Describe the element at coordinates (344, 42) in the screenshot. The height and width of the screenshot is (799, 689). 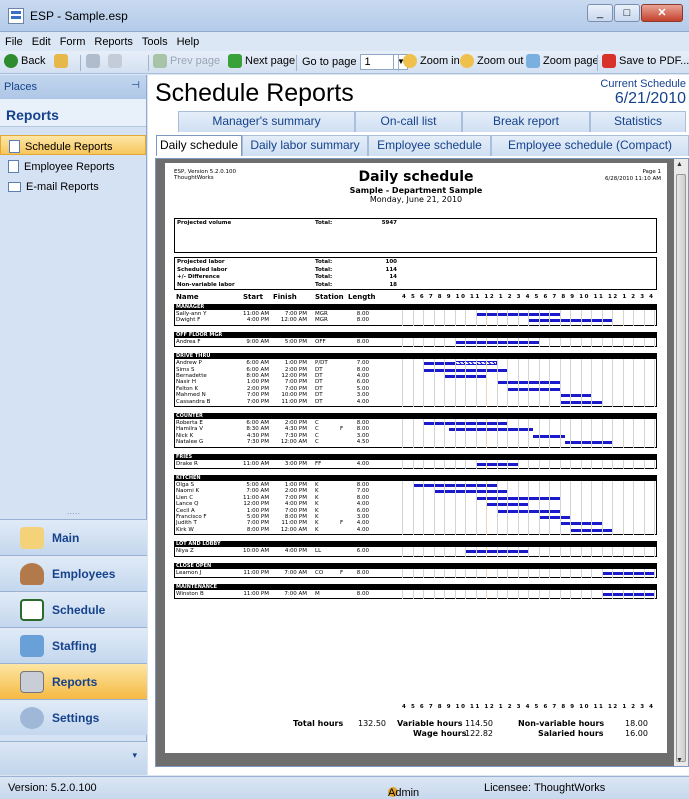
I see `menu-bar: File Edit Form Reports Tools Help` at that location.